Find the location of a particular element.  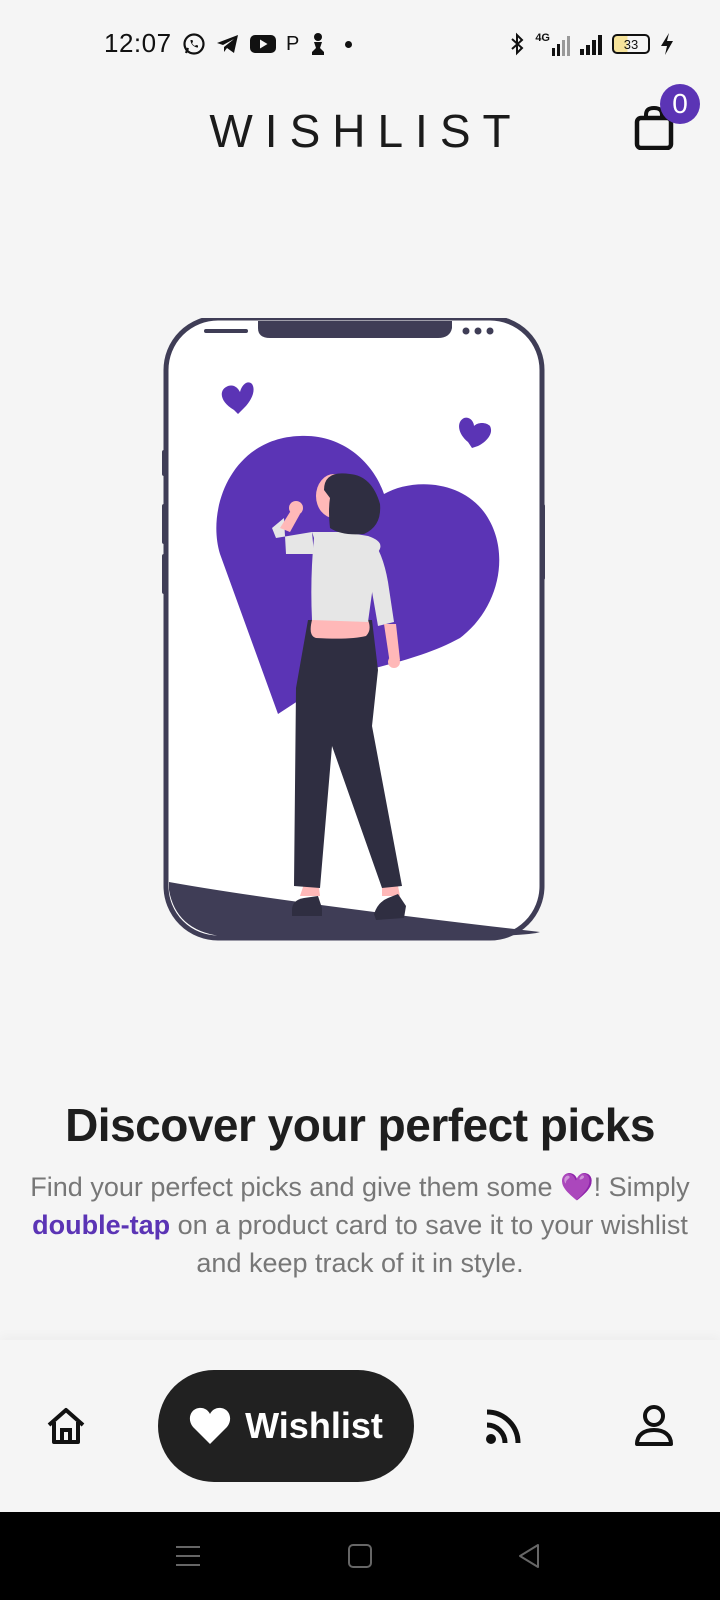

signal-4g-icon: 4G is located at coordinates (552, 44).